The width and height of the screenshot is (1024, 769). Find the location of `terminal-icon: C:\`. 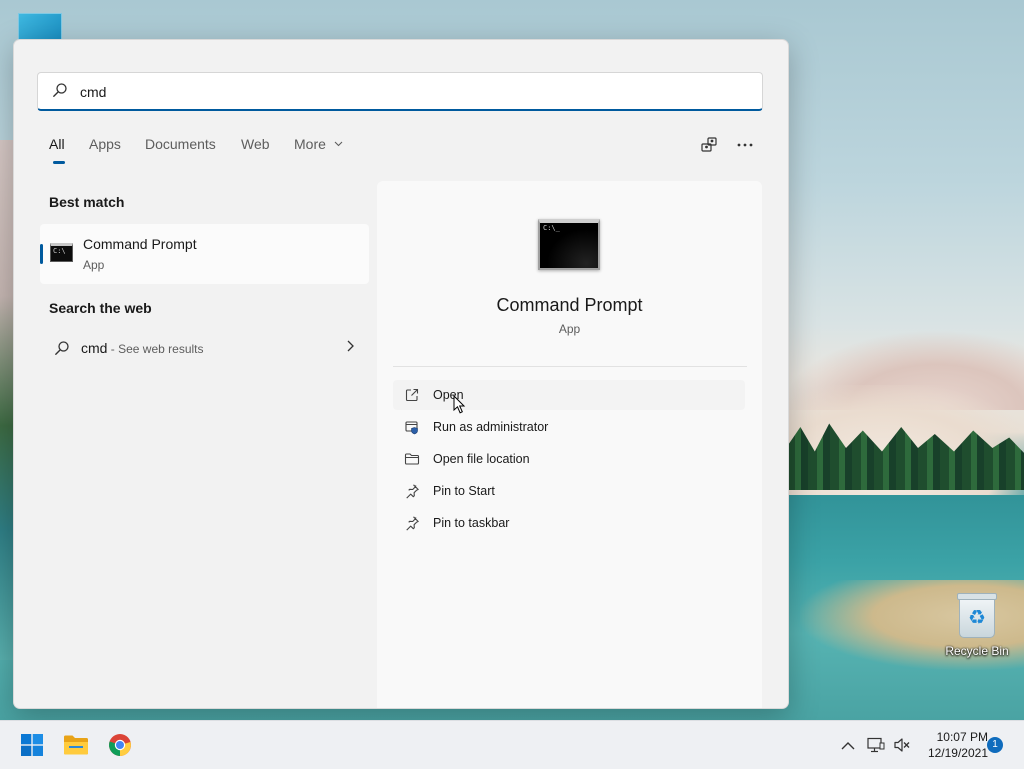

terminal-icon: C:\ is located at coordinates (61, 252).